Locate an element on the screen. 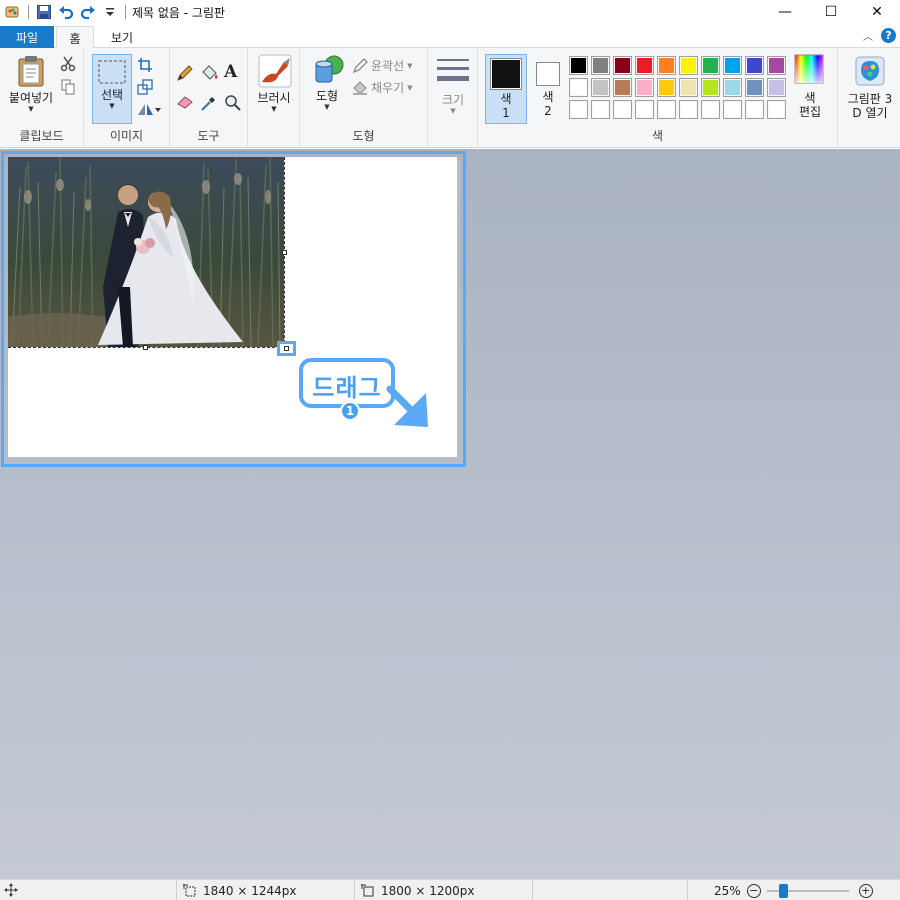 This screenshot has width=900, height=900. colors-group: 색 1 색 2 색 편집 색 is located at coordinates (658, 98).